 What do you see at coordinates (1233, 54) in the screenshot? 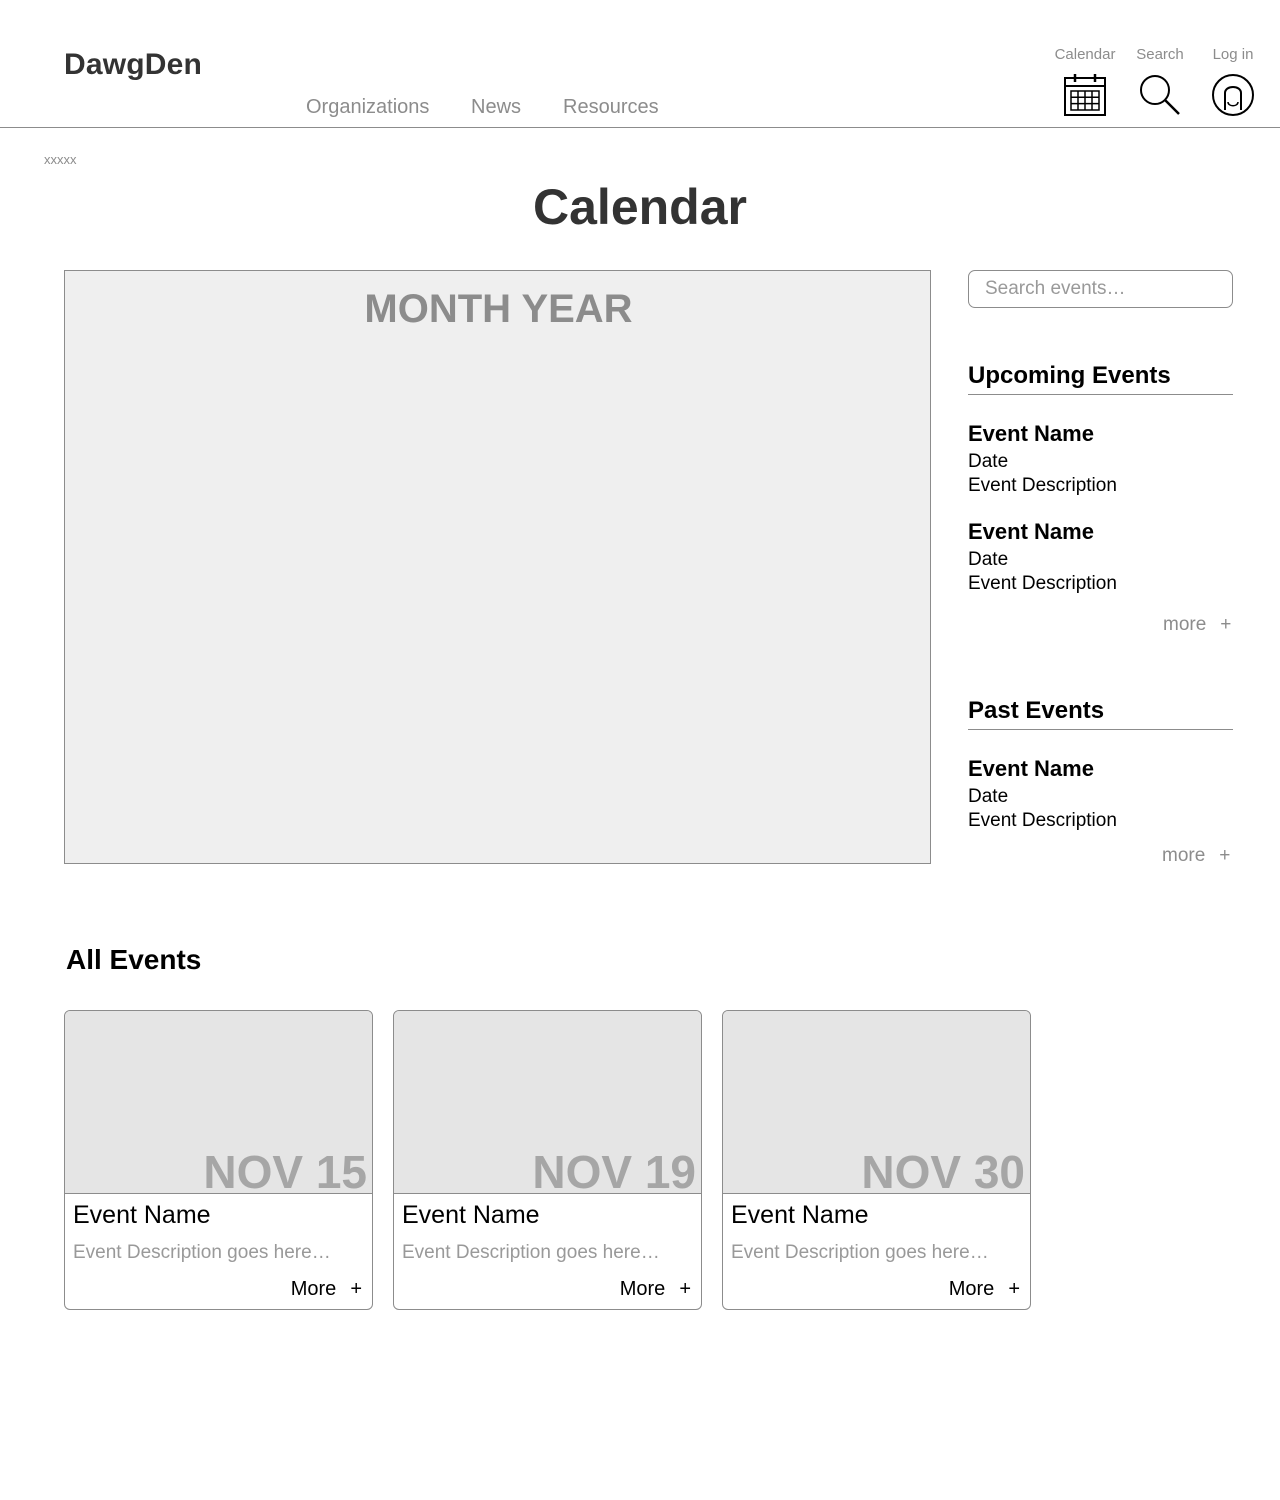
I see `login-link-label: Log in` at bounding box center [1233, 54].